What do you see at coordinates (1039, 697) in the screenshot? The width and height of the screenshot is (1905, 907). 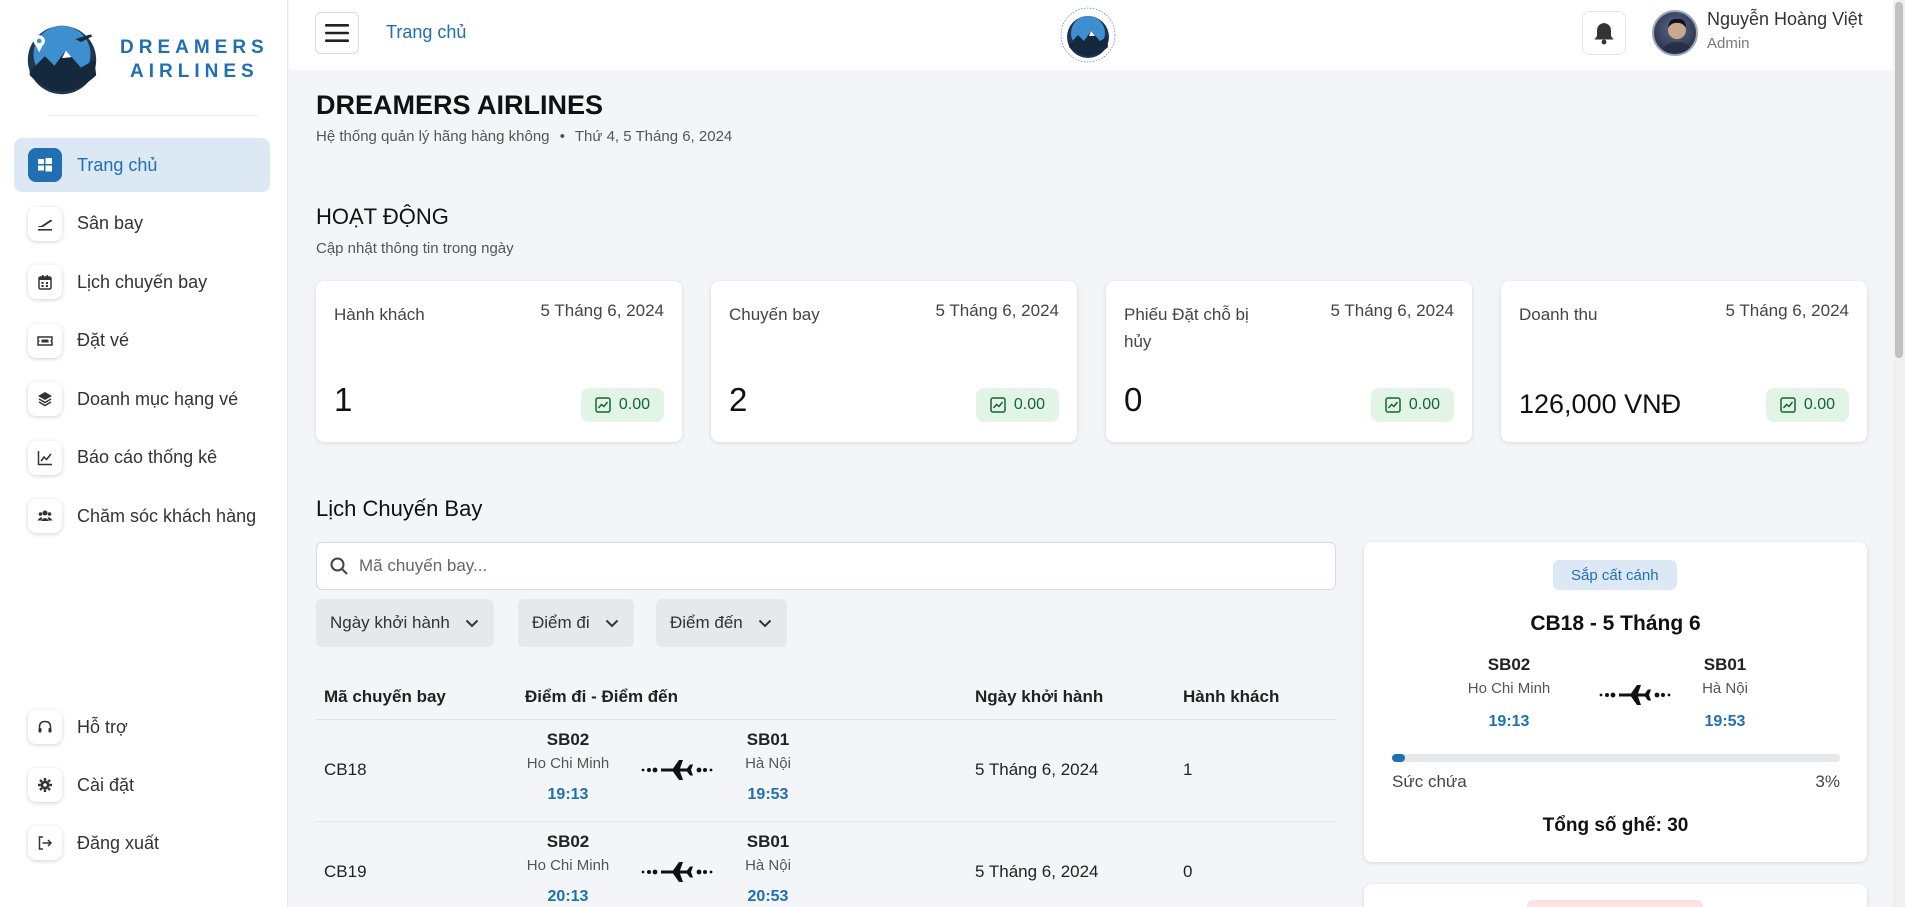 I see `column-header-departure-date: Ngày khởi hành` at bounding box center [1039, 697].